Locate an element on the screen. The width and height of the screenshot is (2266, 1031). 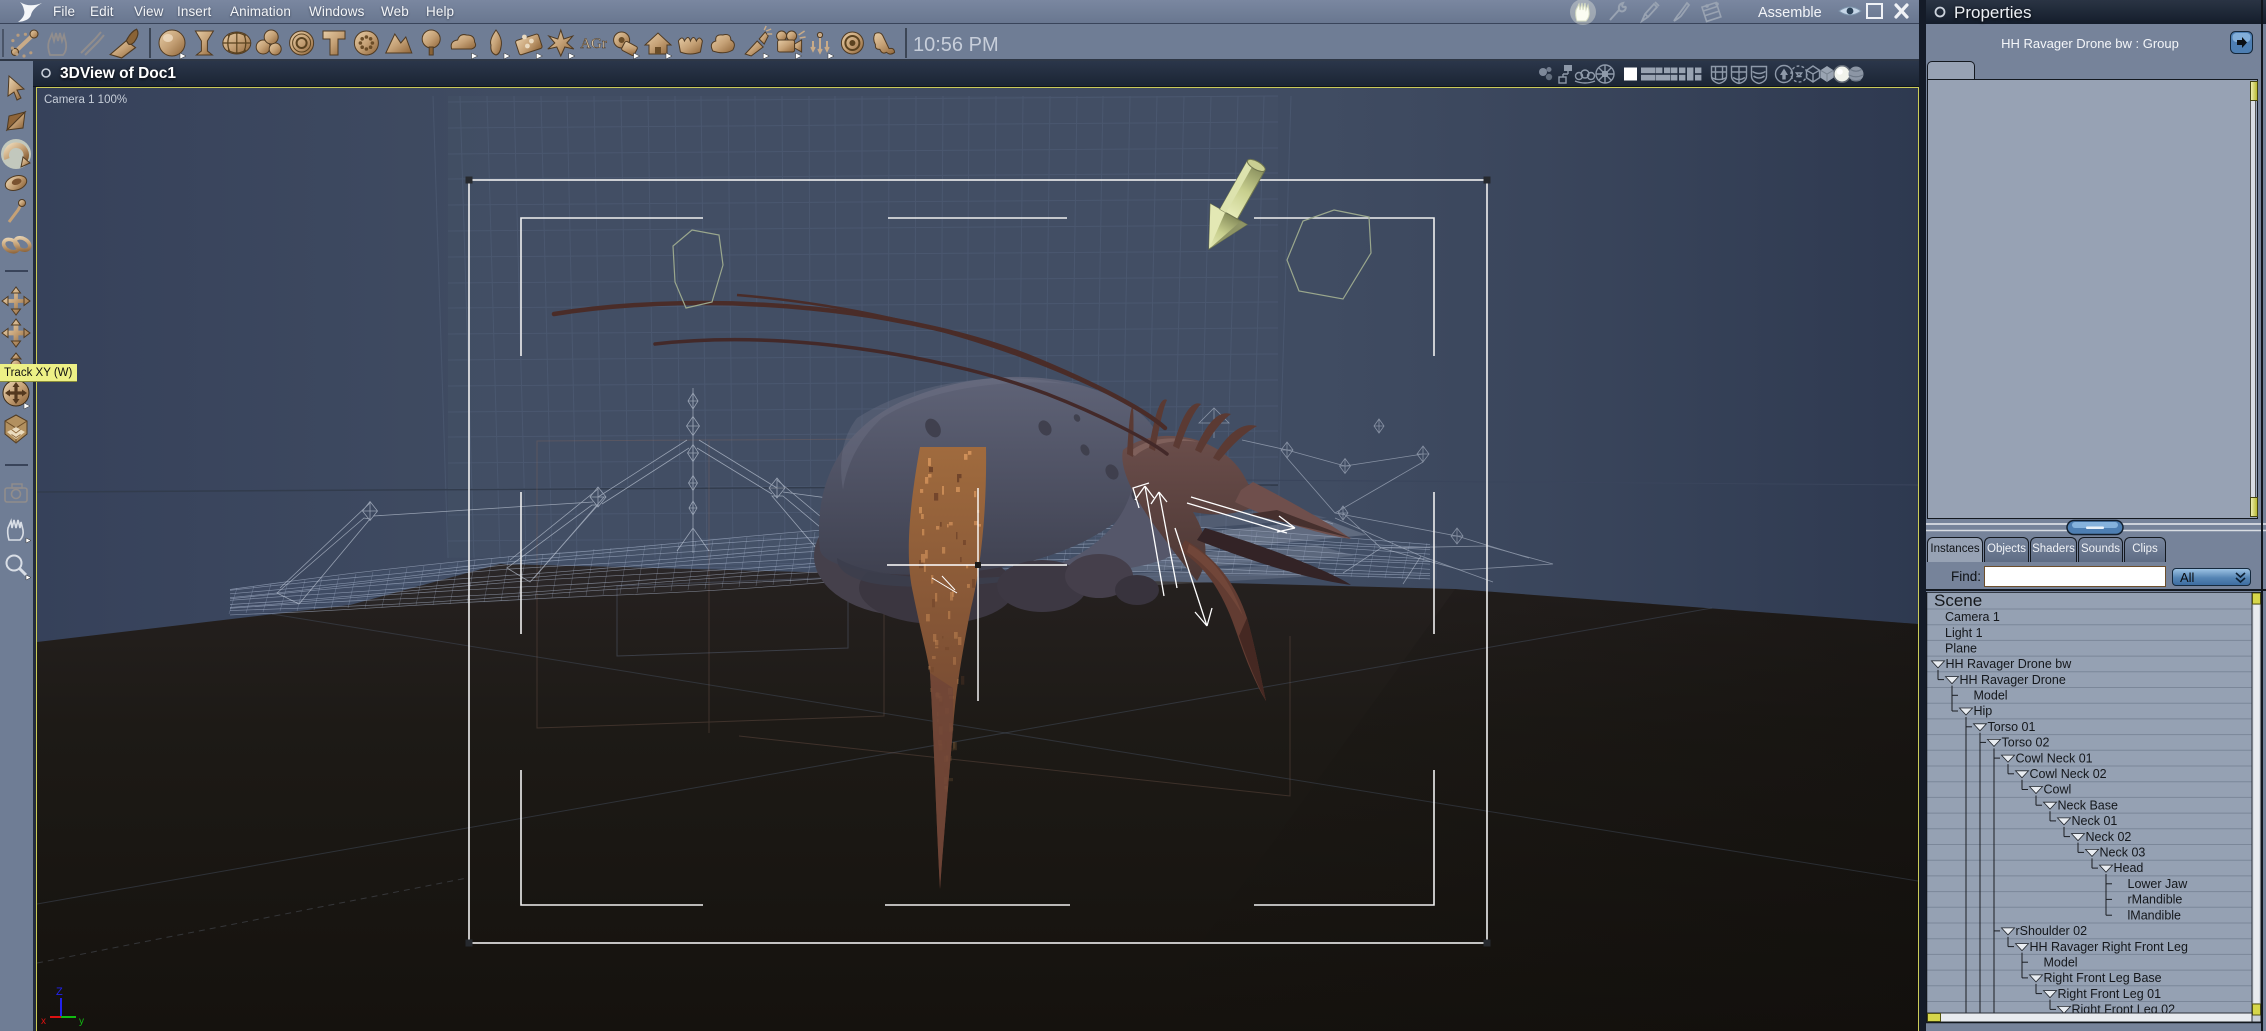
svg-text: Assemble is located at coordinates (1790, 13).